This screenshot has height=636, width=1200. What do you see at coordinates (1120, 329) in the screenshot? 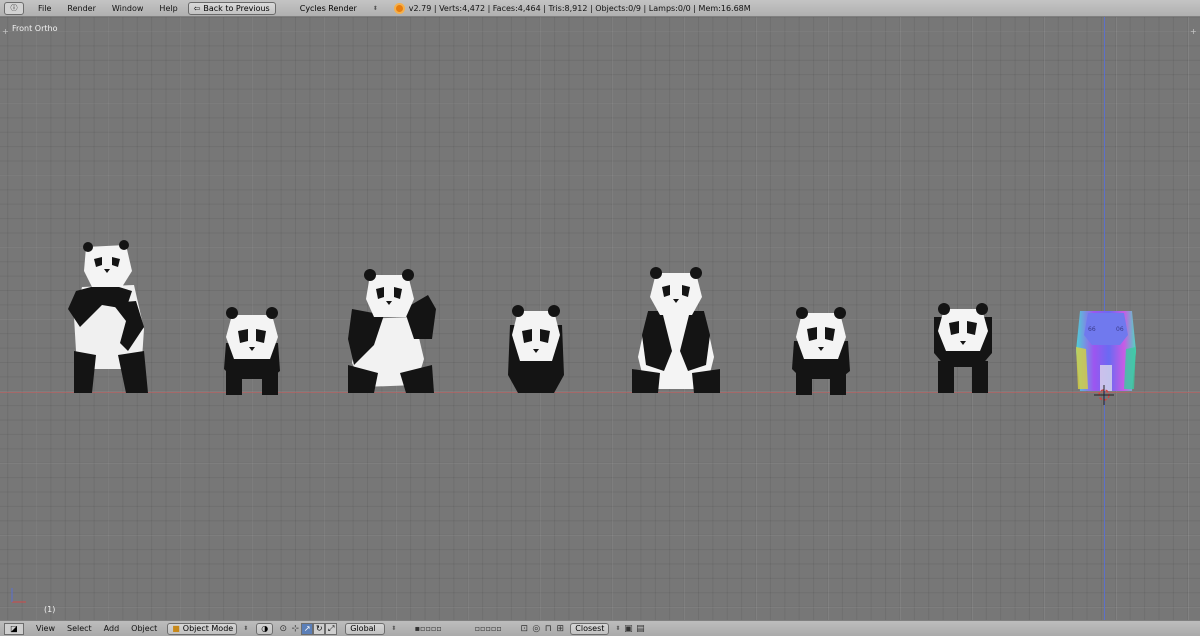
I see `svg-text: 06` at bounding box center [1120, 329].